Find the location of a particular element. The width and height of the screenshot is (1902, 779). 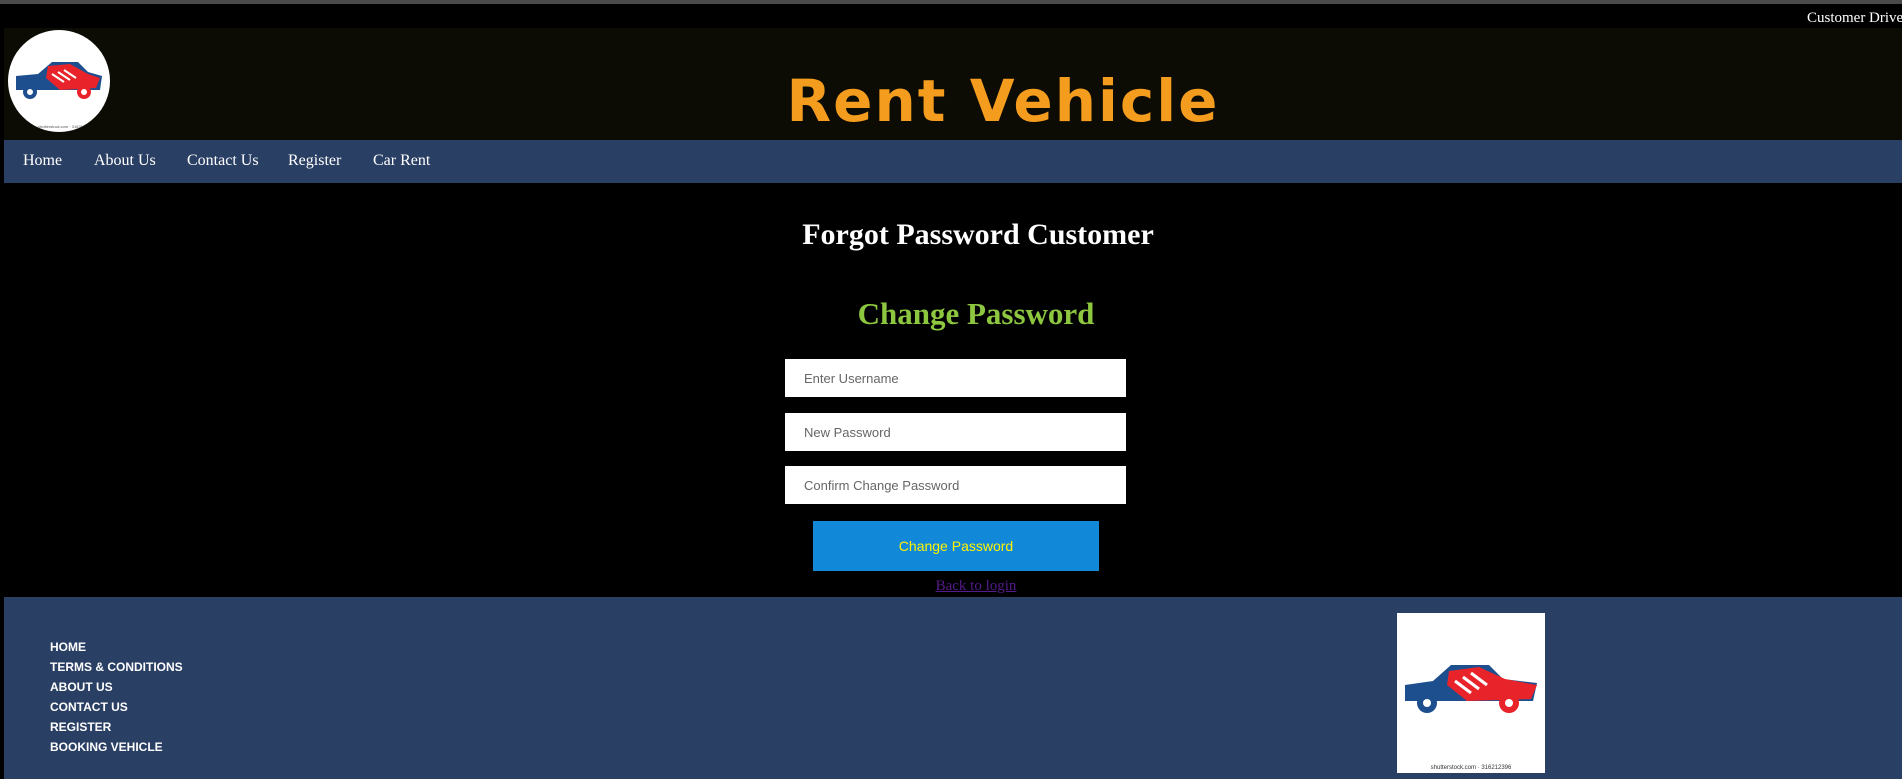

nav-item-home: Home is located at coordinates (42, 161).